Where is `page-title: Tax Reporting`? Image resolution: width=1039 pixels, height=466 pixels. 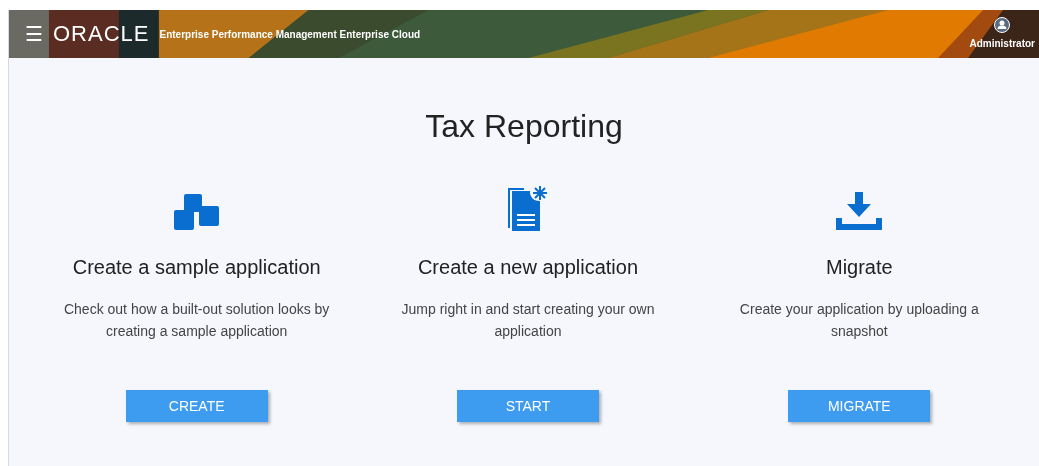
page-title: Tax Reporting is located at coordinates (524, 126).